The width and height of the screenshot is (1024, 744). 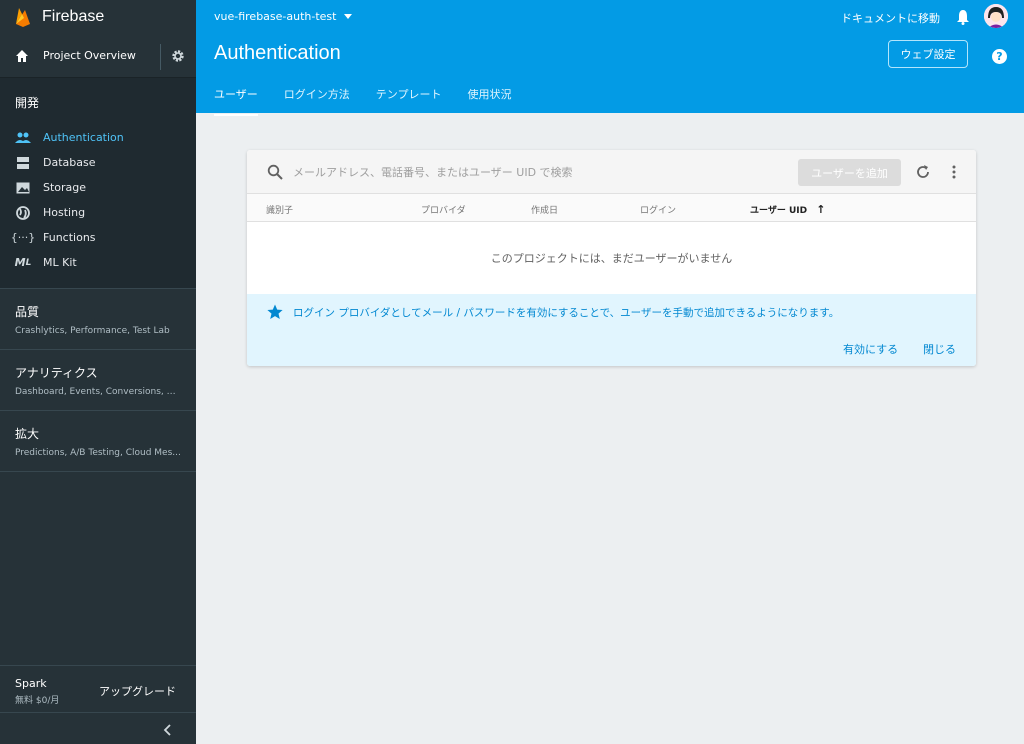 What do you see at coordinates (523, 172) in the screenshot?
I see `search-input` at bounding box center [523, 172].